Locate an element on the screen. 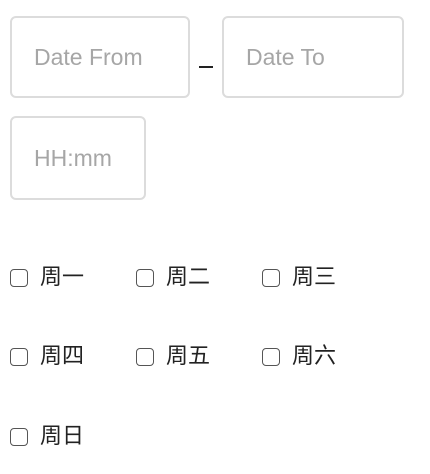 The image size is (430, 474). weekday-label: 周四 is located at coordinates (62, 356).